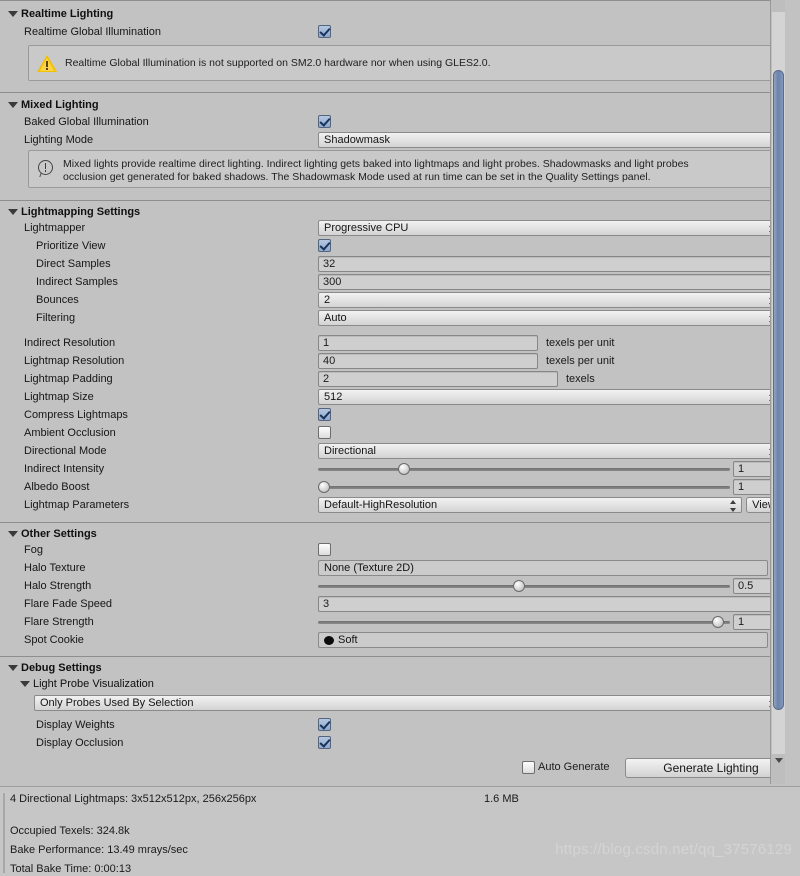  I want to click on lightmap-size-label: Lightmap Size, so click(59, 397).